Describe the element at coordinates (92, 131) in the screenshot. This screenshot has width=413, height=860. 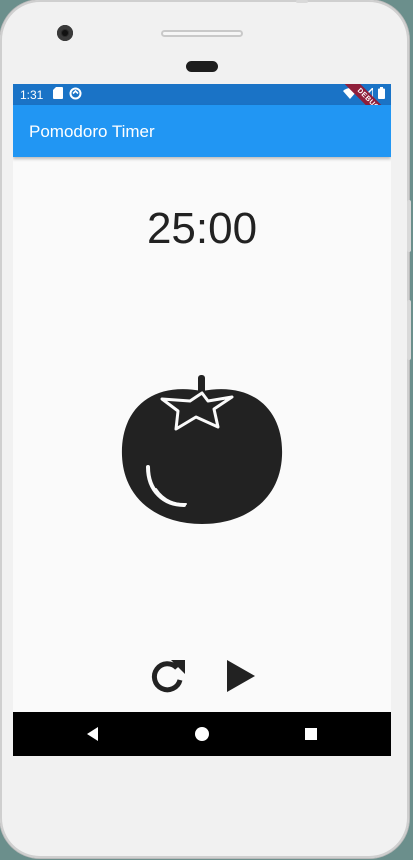
I see `app-title: Pomodoro Timer` at that location.